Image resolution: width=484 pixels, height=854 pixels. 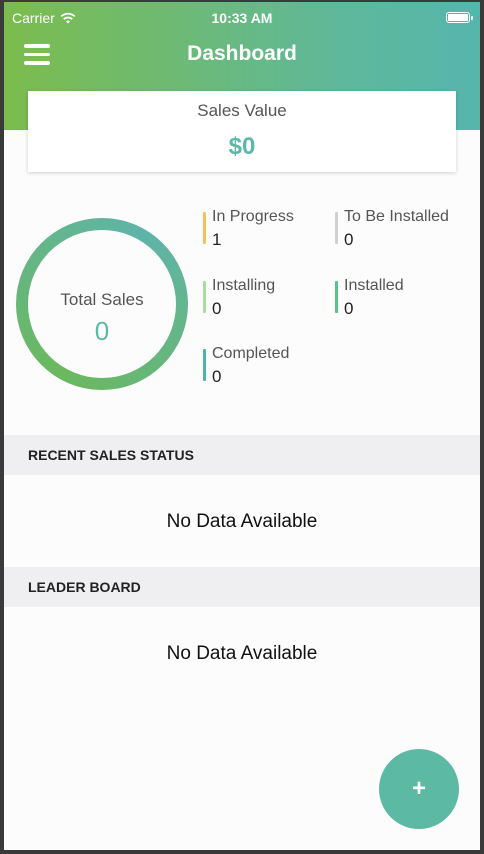 What do you see at coordinates (102, 331) in the screenshot?
I see `total-sales-value: 0` at bounding box center [102, 331].